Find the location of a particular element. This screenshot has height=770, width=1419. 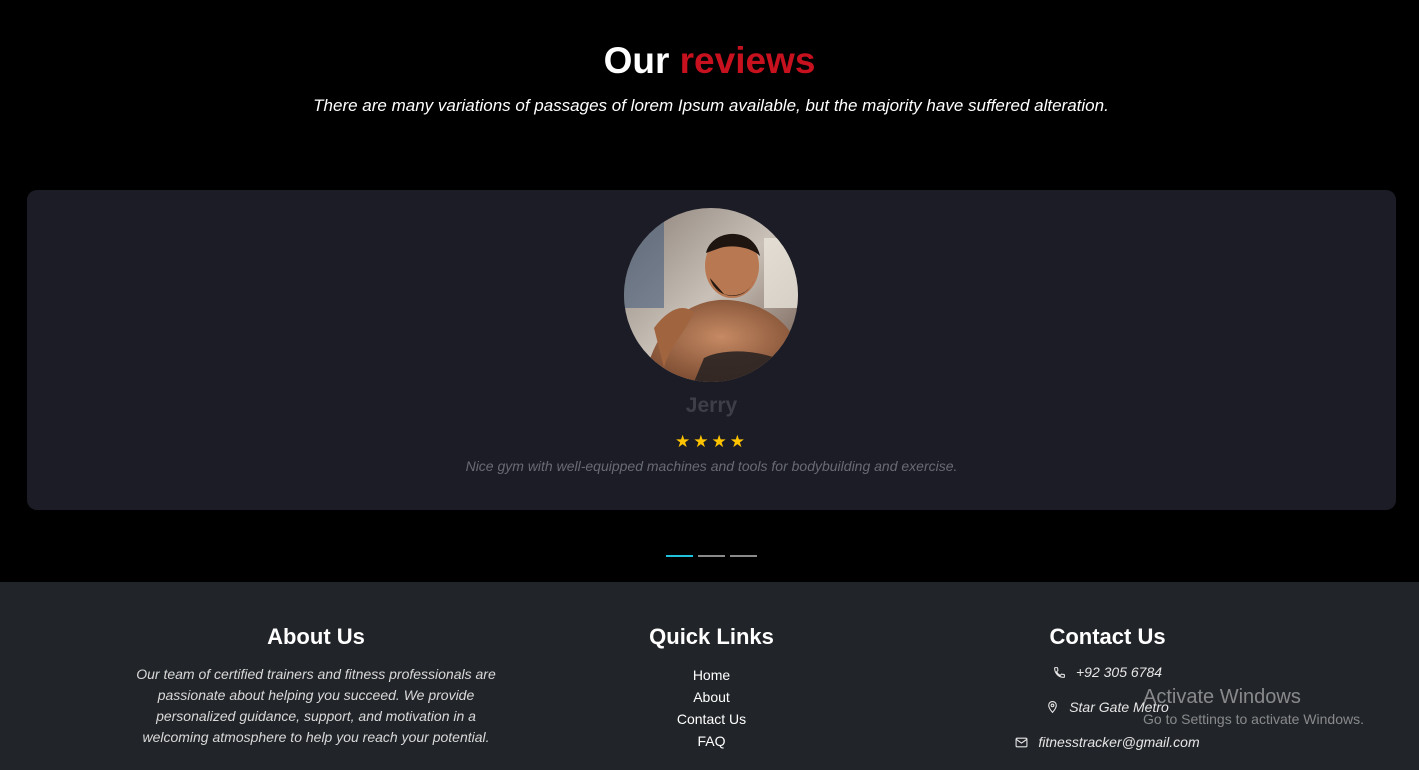

quick-link-item: FAQ is located at coordinates (711, 743).